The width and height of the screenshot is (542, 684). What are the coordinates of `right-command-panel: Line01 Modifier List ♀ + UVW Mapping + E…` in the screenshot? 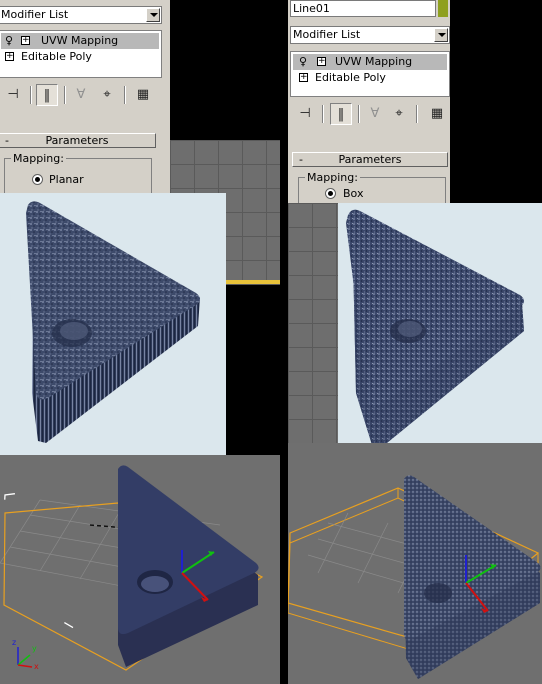 It's located at (369, 108).